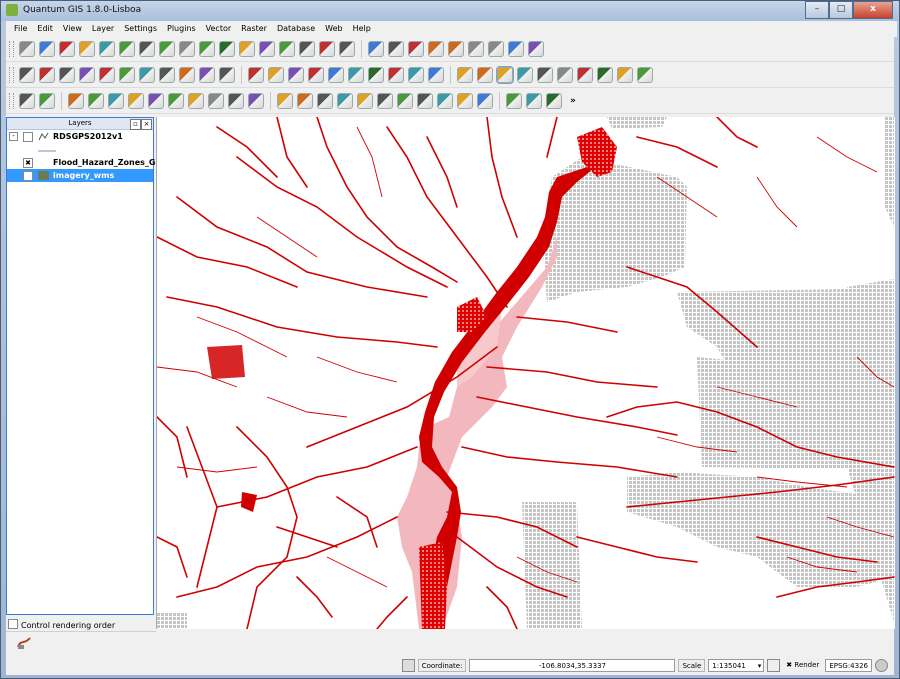  What do you see at coordinates (307, 49) in the screenshot?
I see `remove-layer-icon` at bounding box center [307, 49].